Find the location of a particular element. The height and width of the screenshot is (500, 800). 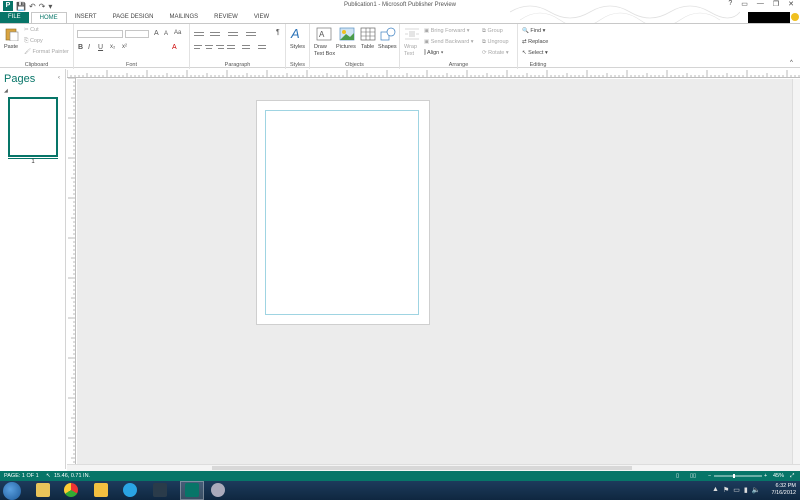

shrink-font-button: A is located at coordinates (166, 34).